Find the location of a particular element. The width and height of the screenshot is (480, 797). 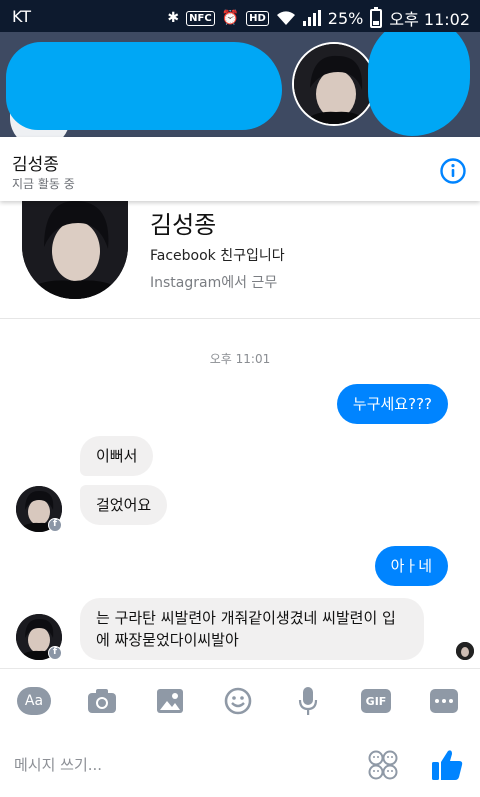

active-status: 지금 활동 중 is located at coordinates (43, 184).